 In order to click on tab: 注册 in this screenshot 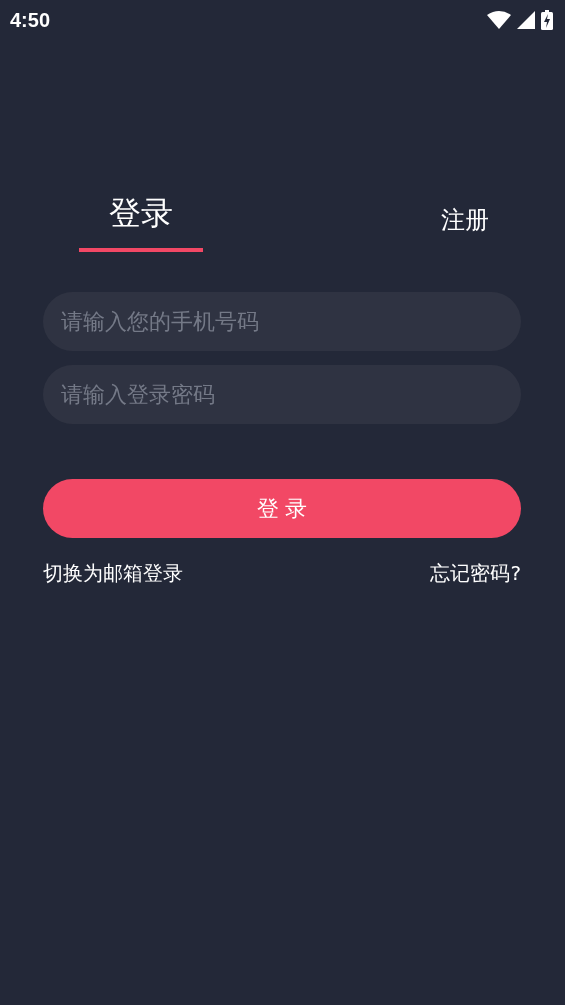, I will do `click(465, 228)`.